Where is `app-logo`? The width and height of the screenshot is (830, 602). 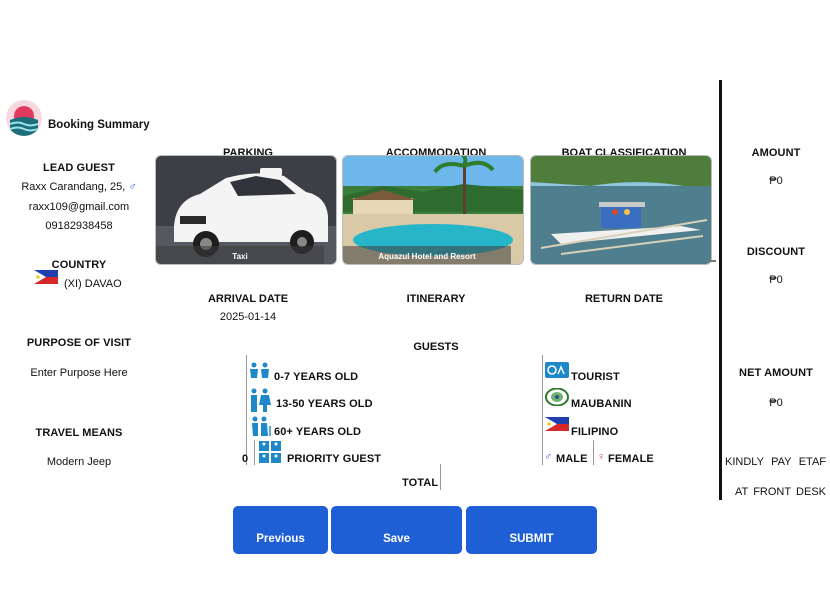 app-logo is located at coordinates (24, 118).